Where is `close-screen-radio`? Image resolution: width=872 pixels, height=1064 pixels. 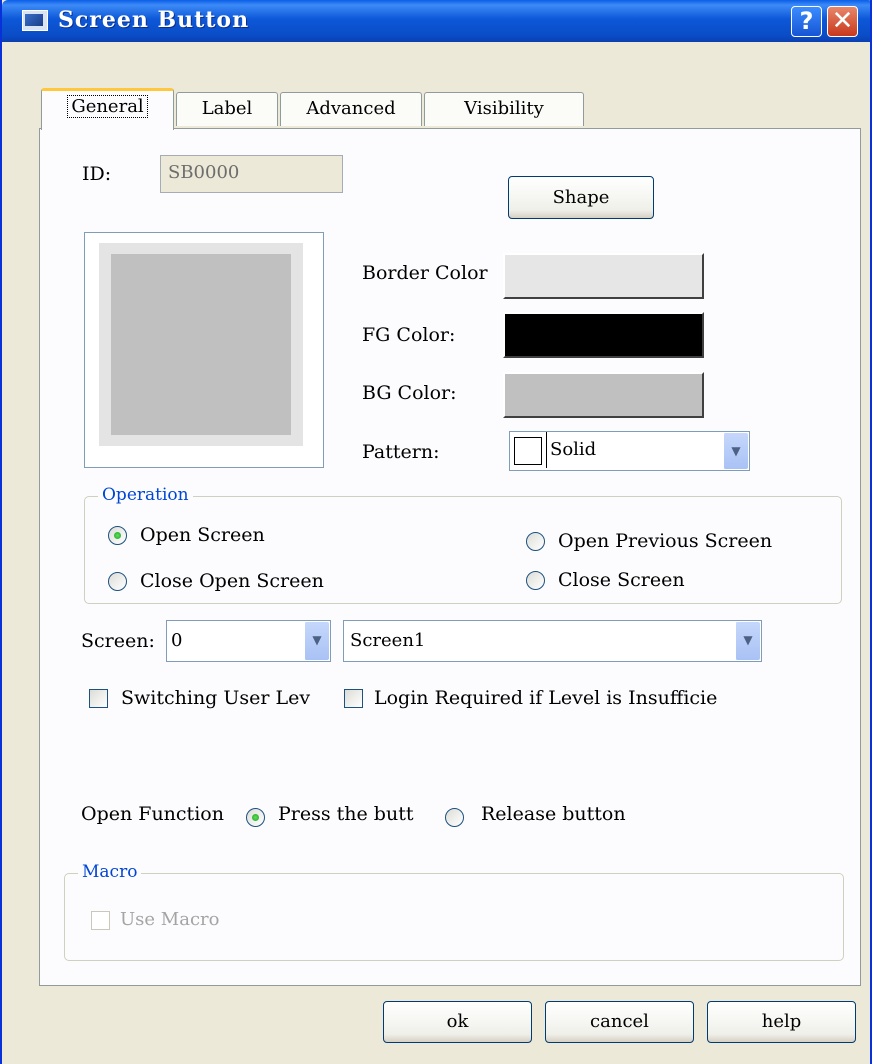
close-screen-radio is located at coordinates (535, 580).